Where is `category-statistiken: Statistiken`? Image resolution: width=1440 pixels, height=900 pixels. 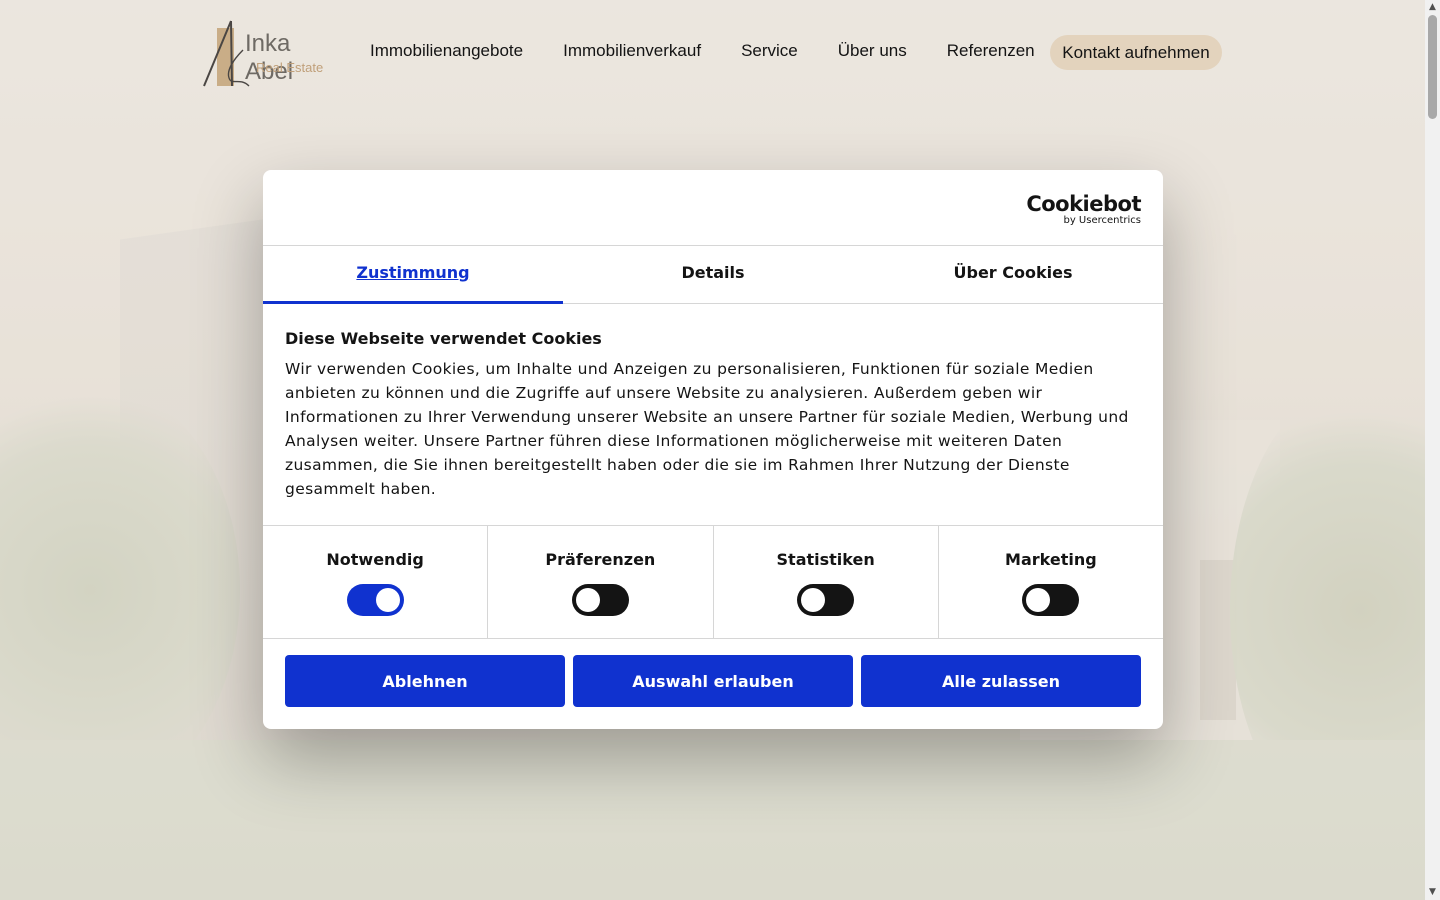 category-statistiken: Statistiken is located at coordinates (826, 582).